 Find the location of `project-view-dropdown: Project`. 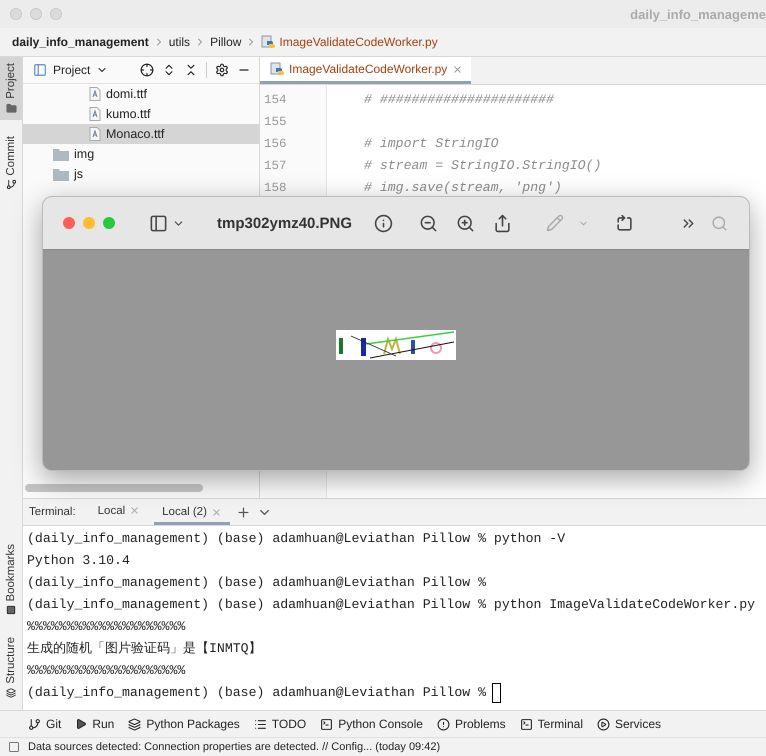

project-view-dropdown: Project is located at coordinates (70, 70).